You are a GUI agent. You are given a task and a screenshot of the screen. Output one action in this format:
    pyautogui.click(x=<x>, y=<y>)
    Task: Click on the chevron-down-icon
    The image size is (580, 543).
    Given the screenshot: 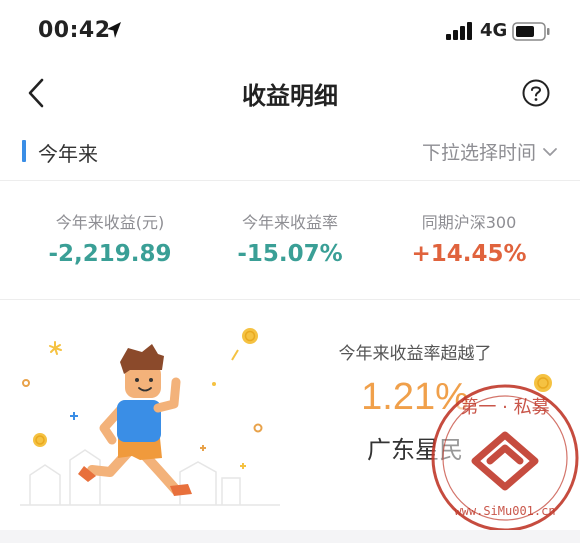 What is the action you would take?
    pyautogui.click(x=550, y=151)
    